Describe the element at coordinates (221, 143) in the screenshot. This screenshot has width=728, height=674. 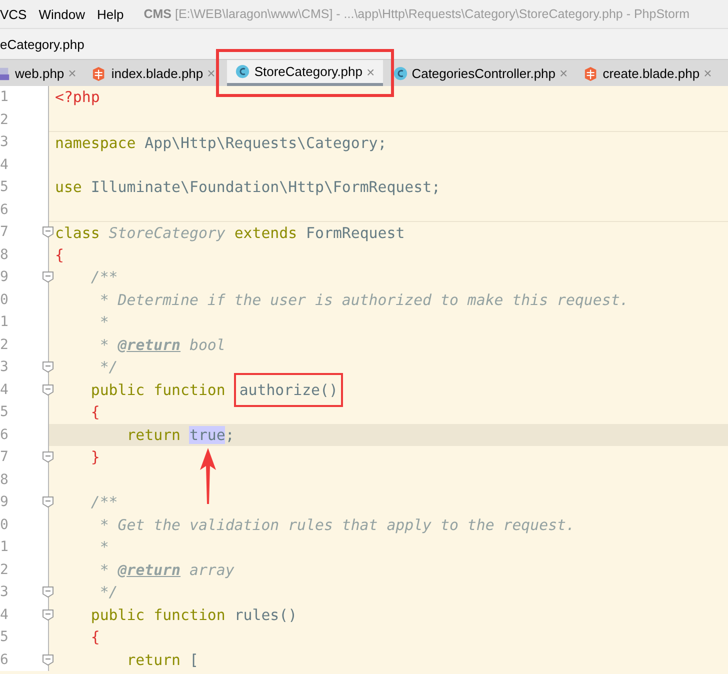
I see `code-line: namespace App\Http\Requests\Category;` at that location.